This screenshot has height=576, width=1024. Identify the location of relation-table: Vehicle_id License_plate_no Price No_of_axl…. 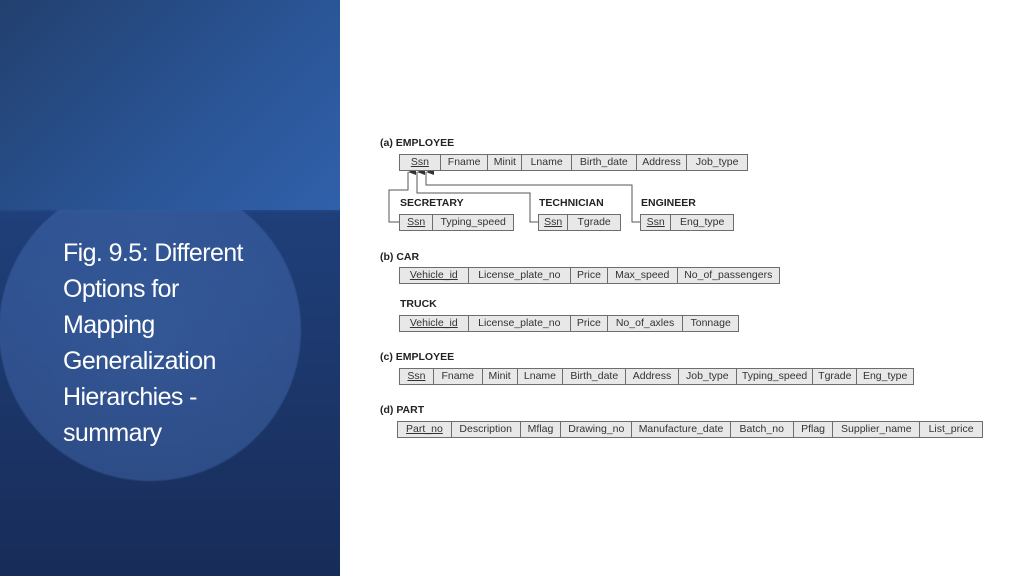
(569, 323).